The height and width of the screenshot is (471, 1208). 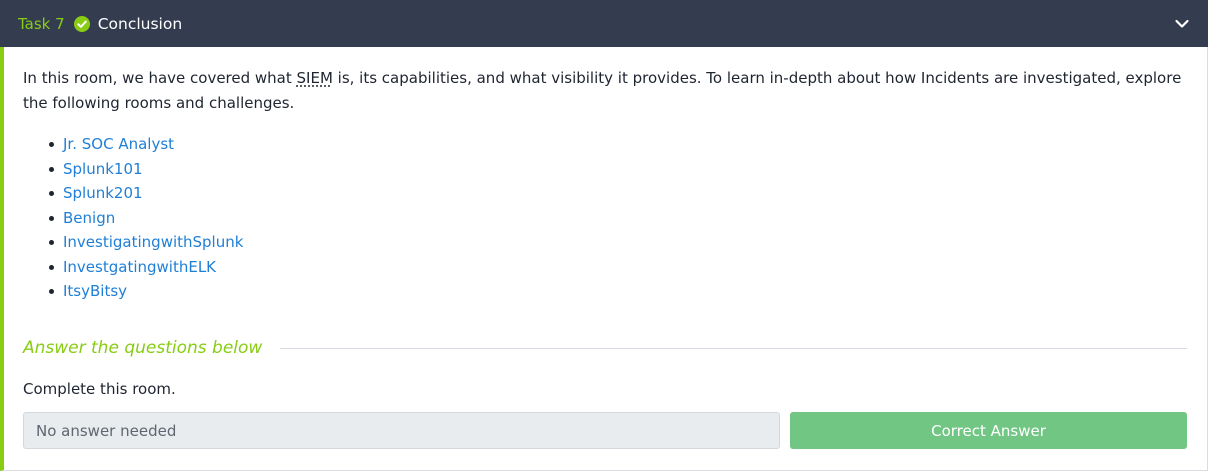 What do you see at coordinates (81, 23) in the screenshot?
I see `check-circle-icon` at bounding box center [81, 23].